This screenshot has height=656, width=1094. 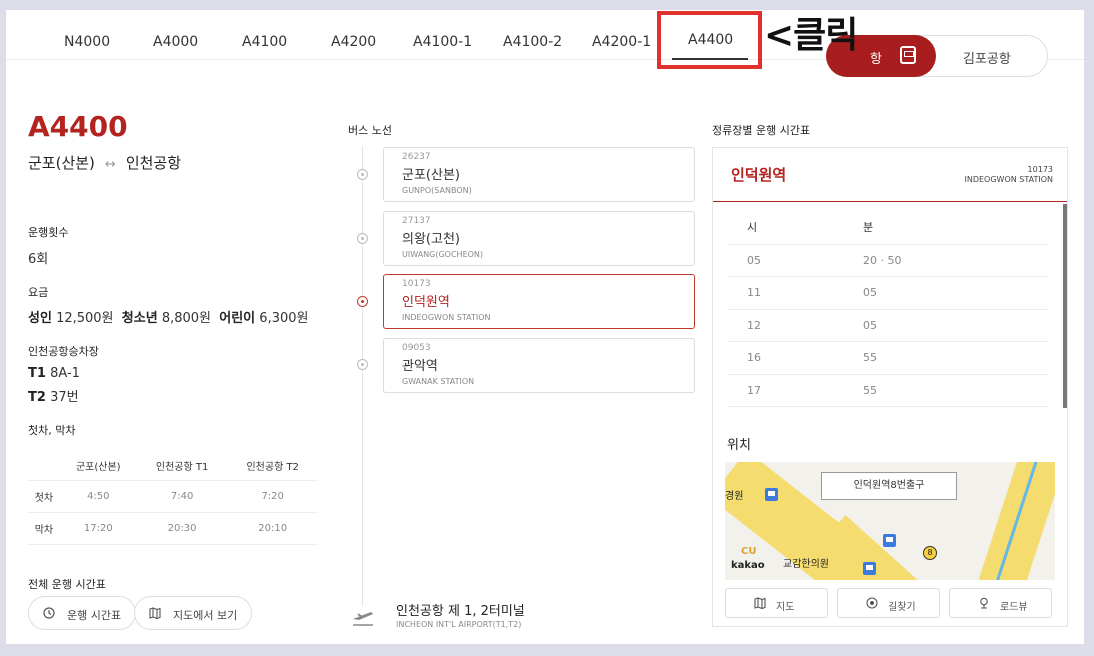 I want to click on fare-youth-value: 8,800원, so click(x=186, y=318).